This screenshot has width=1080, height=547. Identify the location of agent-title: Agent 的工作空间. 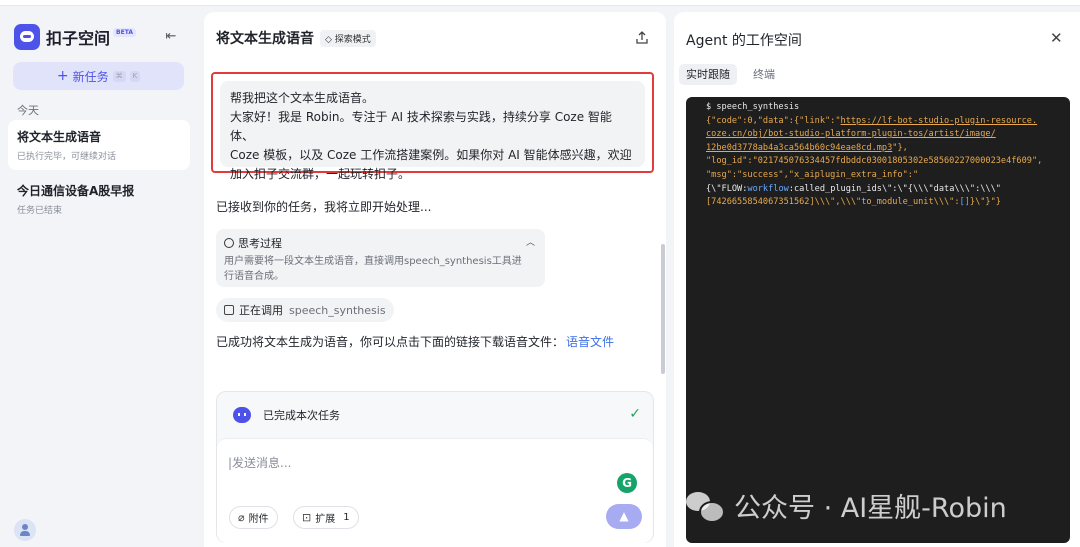
(744, 41).